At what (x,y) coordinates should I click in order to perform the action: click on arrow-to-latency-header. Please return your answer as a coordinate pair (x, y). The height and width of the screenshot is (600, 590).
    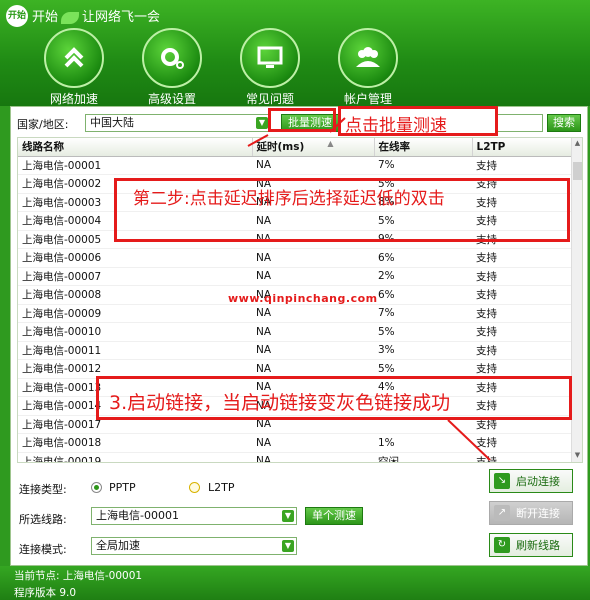
    Looking at the image, I should click on (258, 140).